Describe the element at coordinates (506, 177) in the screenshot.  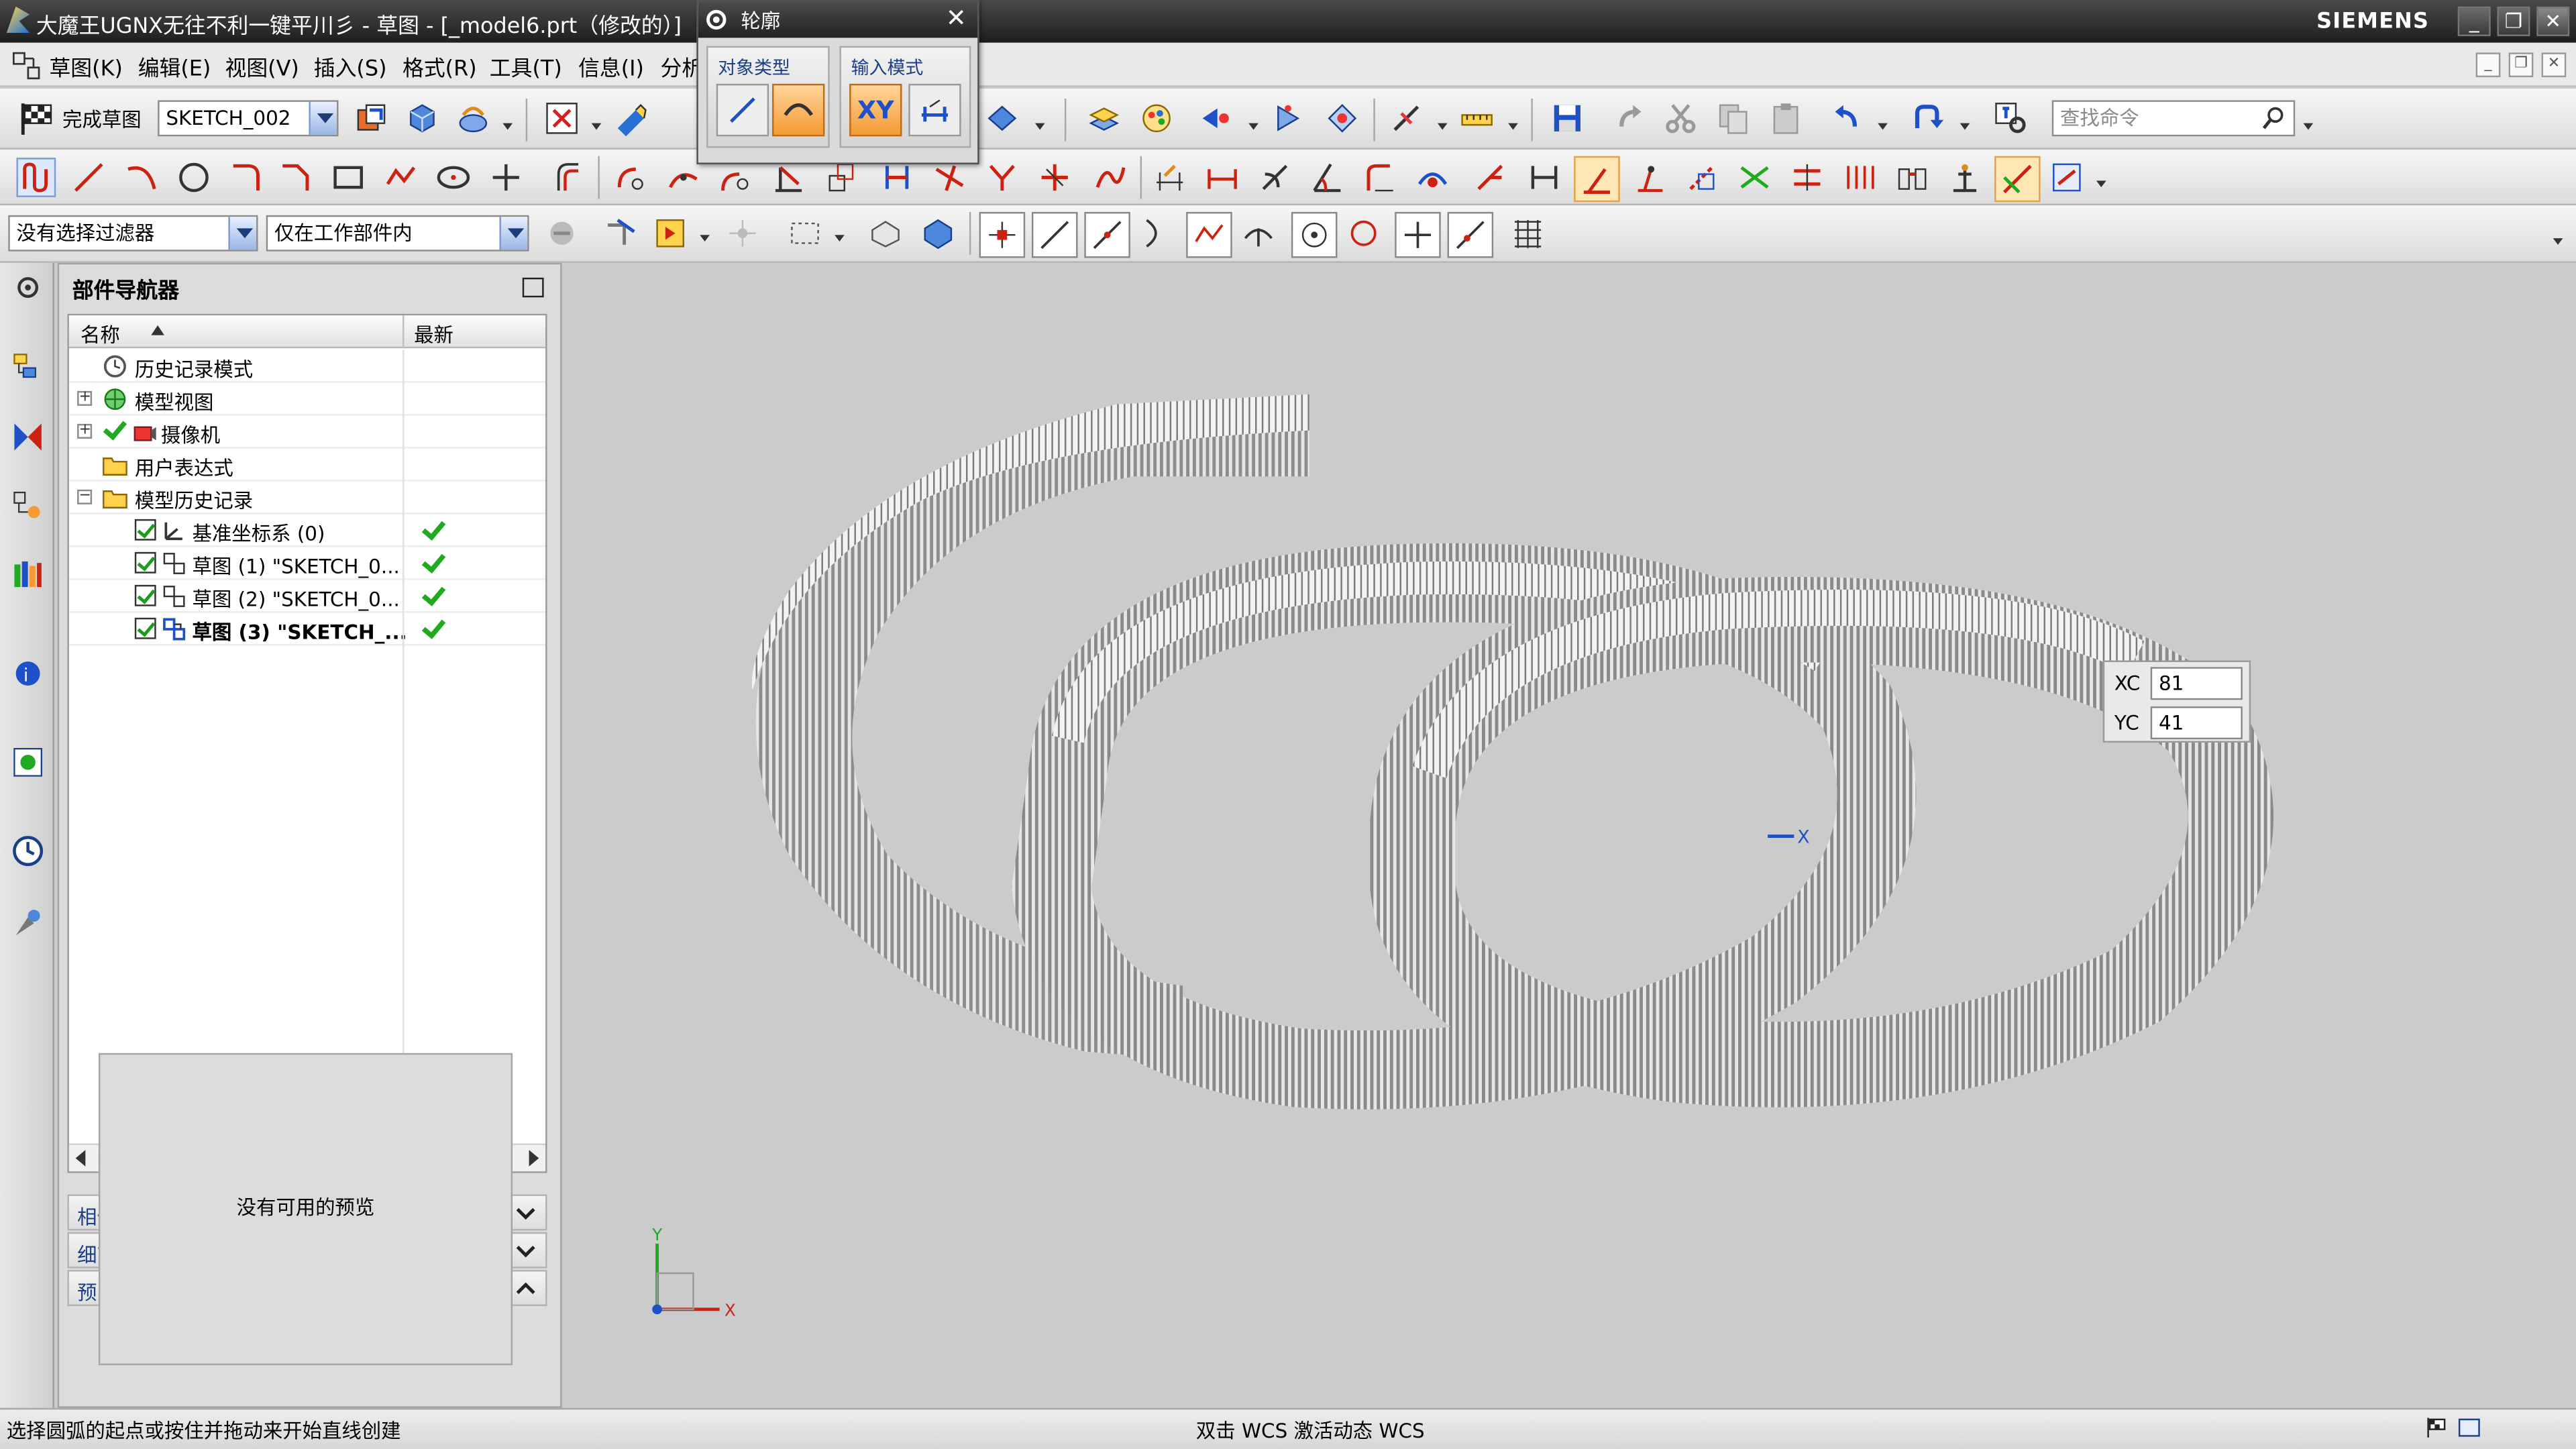
I see `point-tool-icon` at that location.